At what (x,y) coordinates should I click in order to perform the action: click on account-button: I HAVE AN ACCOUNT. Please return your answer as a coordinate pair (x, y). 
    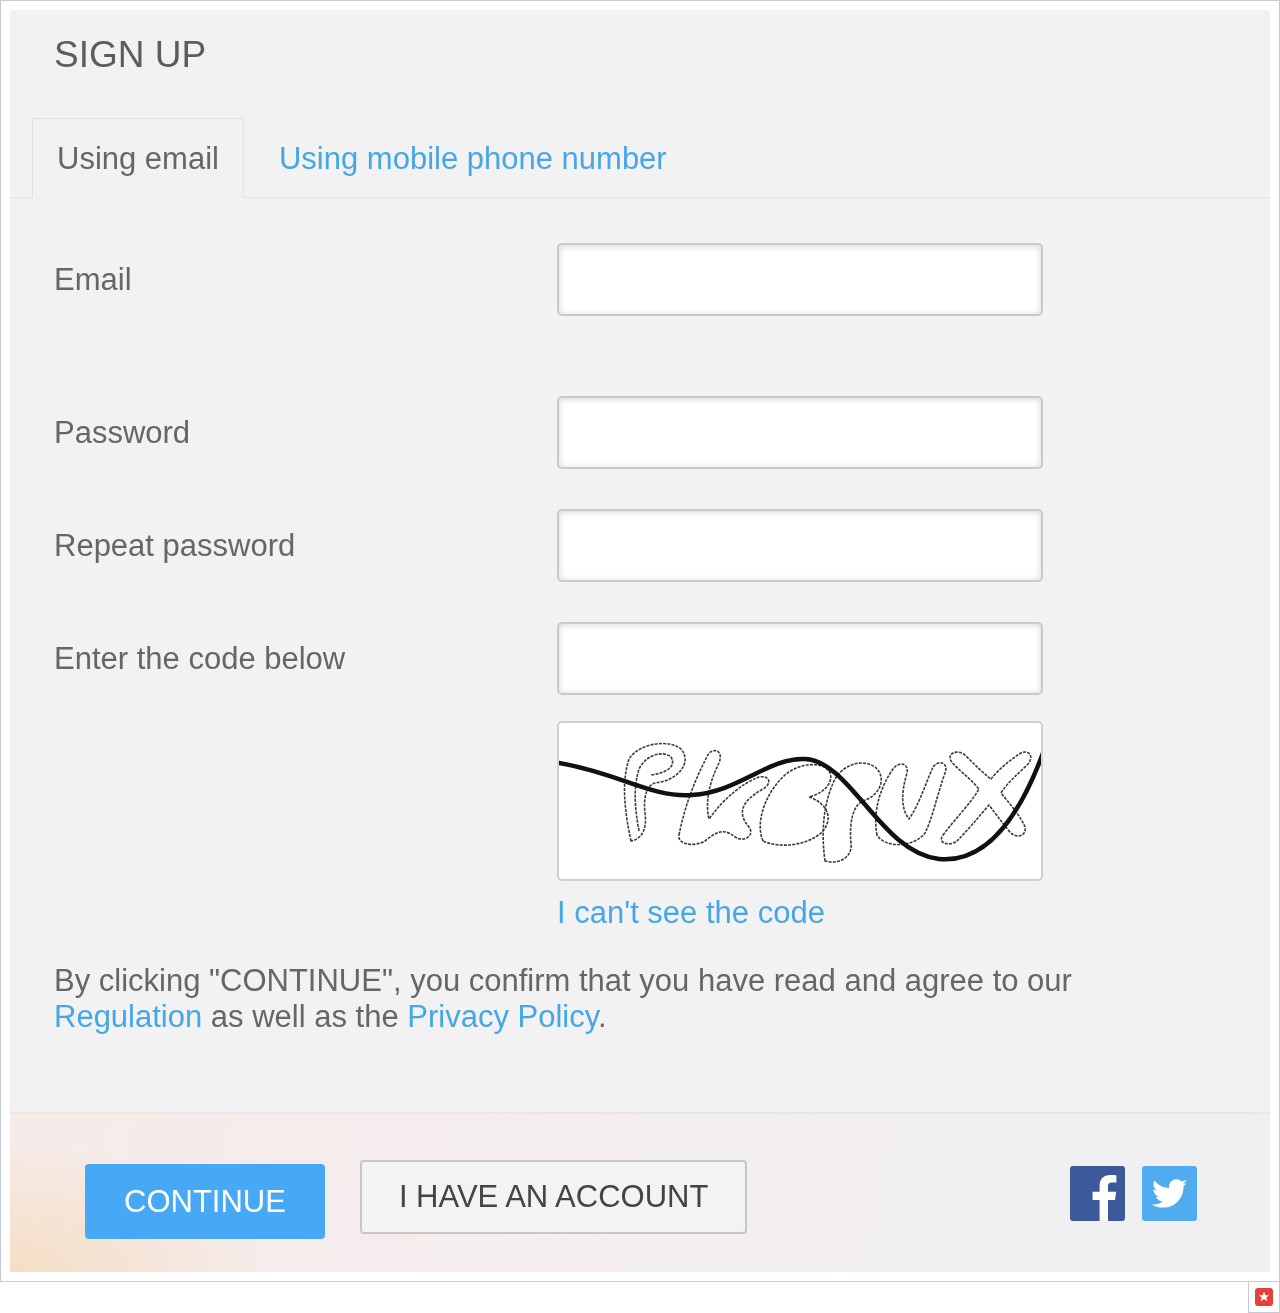
    Looking at the image, I should click on (553, 1197).